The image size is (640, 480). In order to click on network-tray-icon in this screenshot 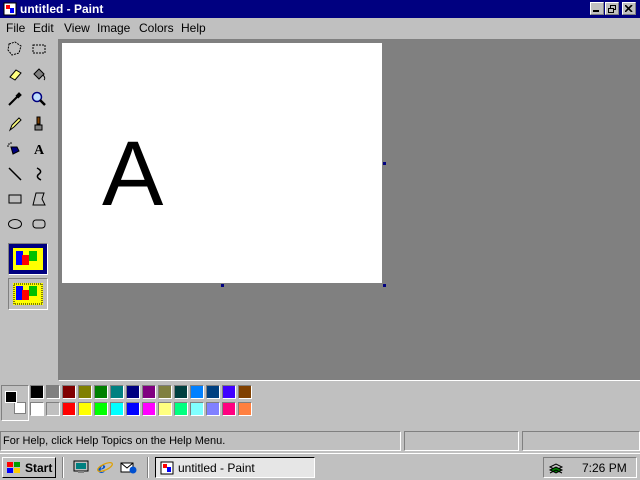, I will do `click(556, 468)`.